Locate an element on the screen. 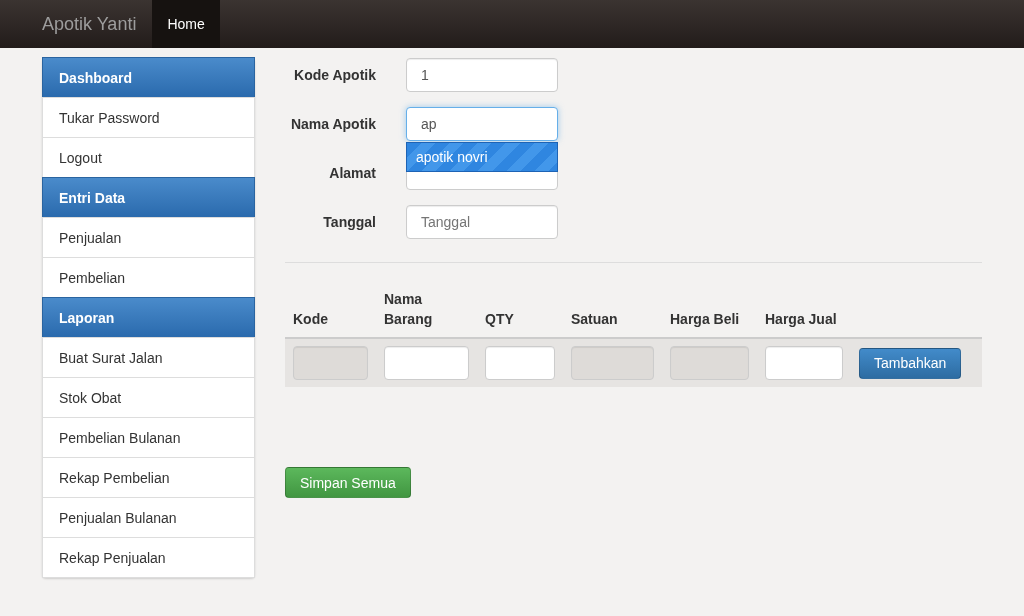 The image size is (1024, 616). sidebar-header: Dashboard is located at coordinates (148, 77).